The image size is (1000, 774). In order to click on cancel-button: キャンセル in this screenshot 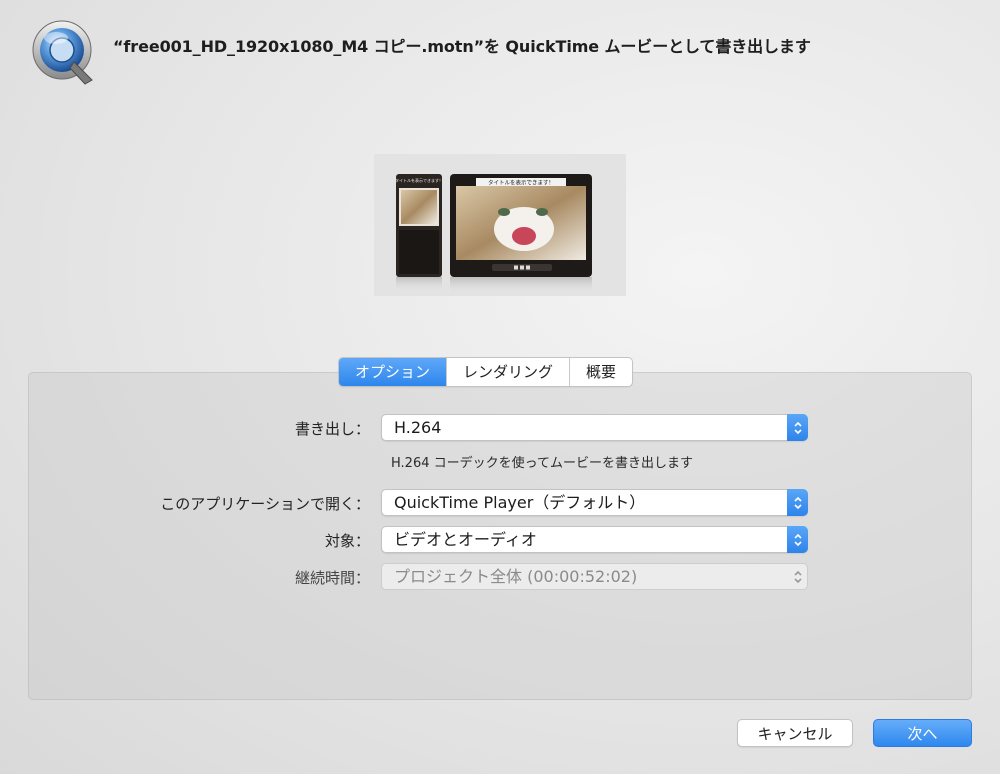, I will do `click(795, 733)`.